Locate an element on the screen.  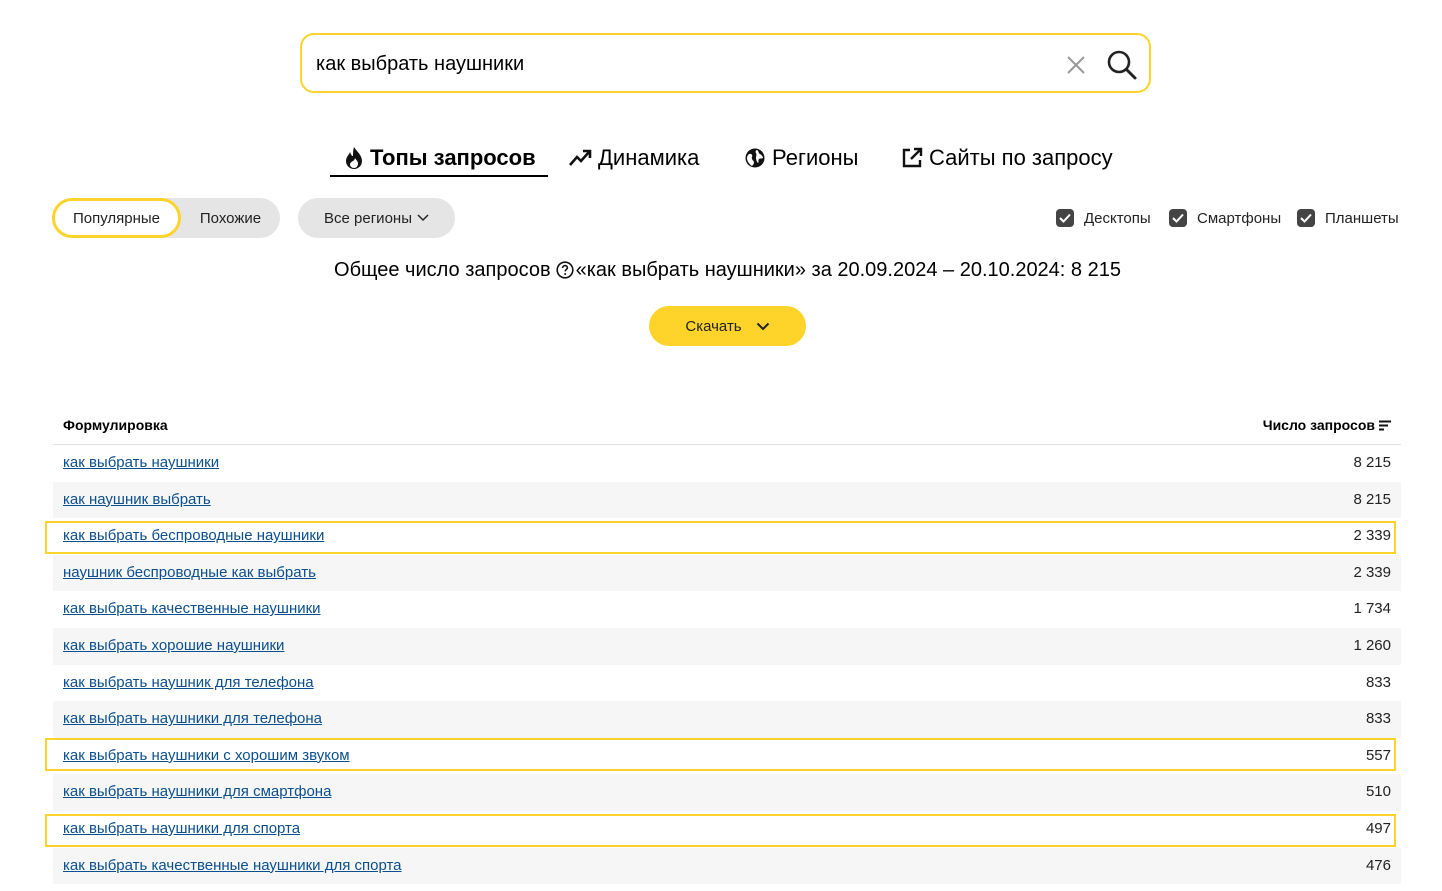
query-count: 557 is located at coordinates (1378, 755).